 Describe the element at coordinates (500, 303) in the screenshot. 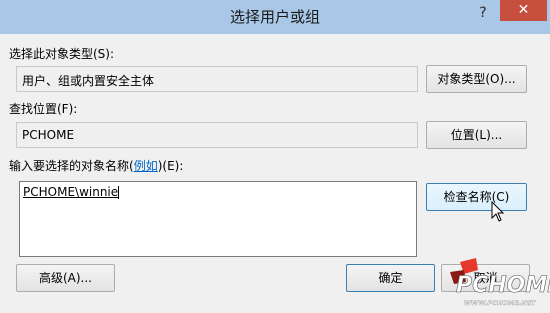

I see `watermark-url: WWW.PCHOME.NET` at that location.